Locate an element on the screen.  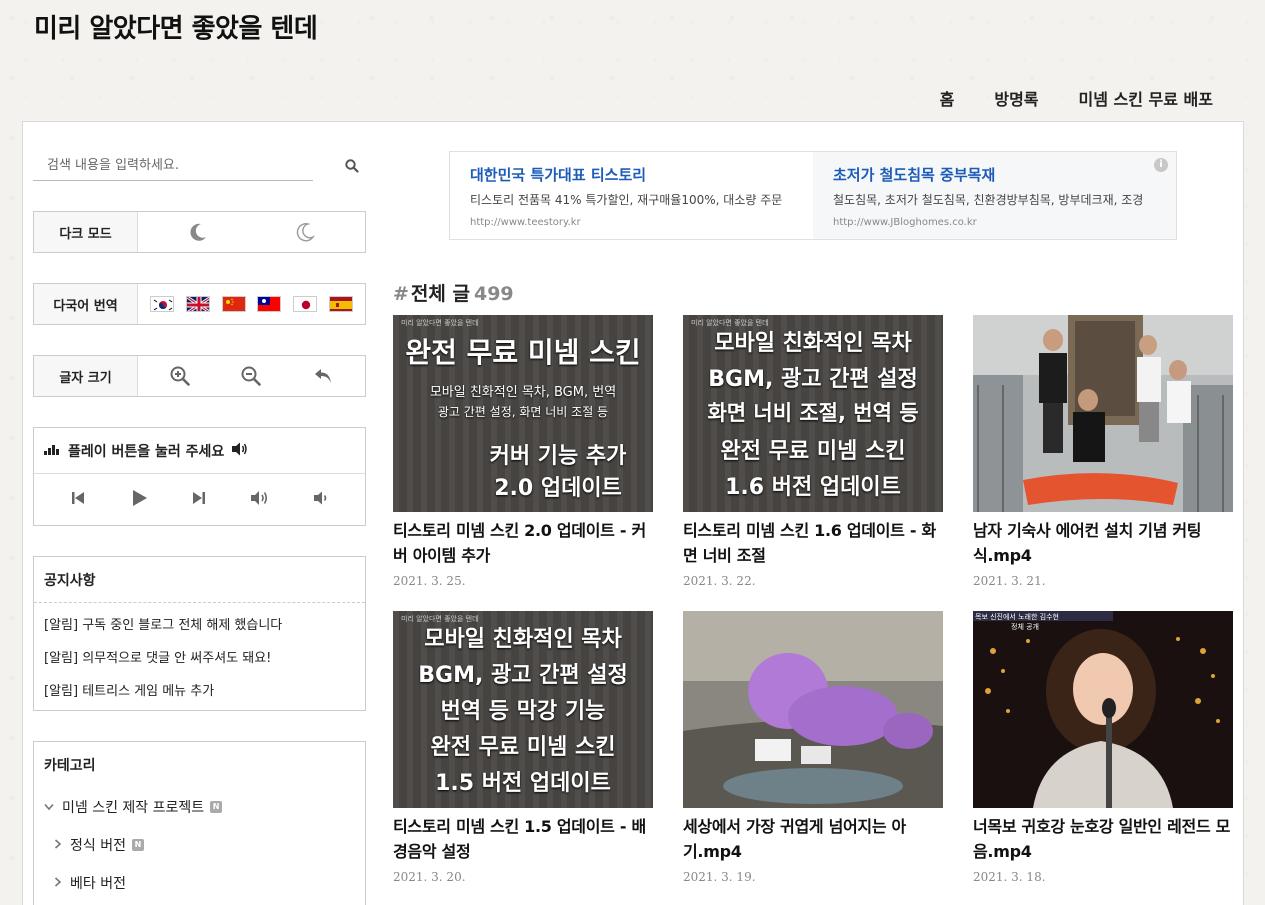
translate-panel: 다국어 번역 is located at coordinates (199, 304).